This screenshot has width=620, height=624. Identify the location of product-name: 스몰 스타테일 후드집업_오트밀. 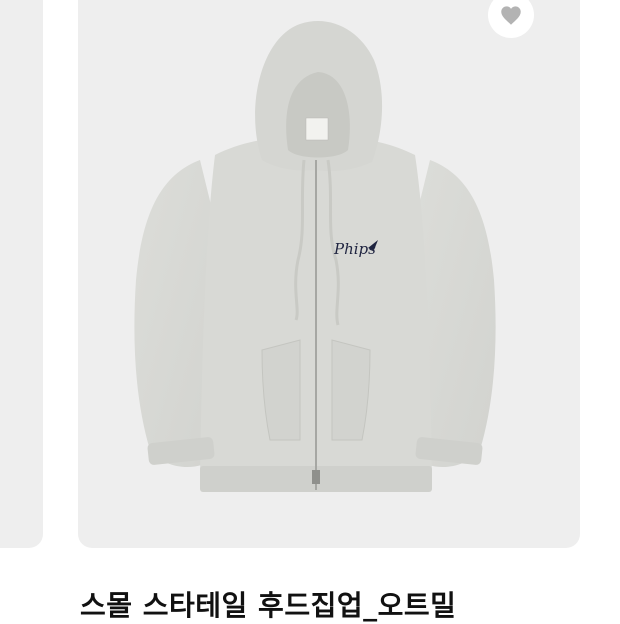
(268, 605).